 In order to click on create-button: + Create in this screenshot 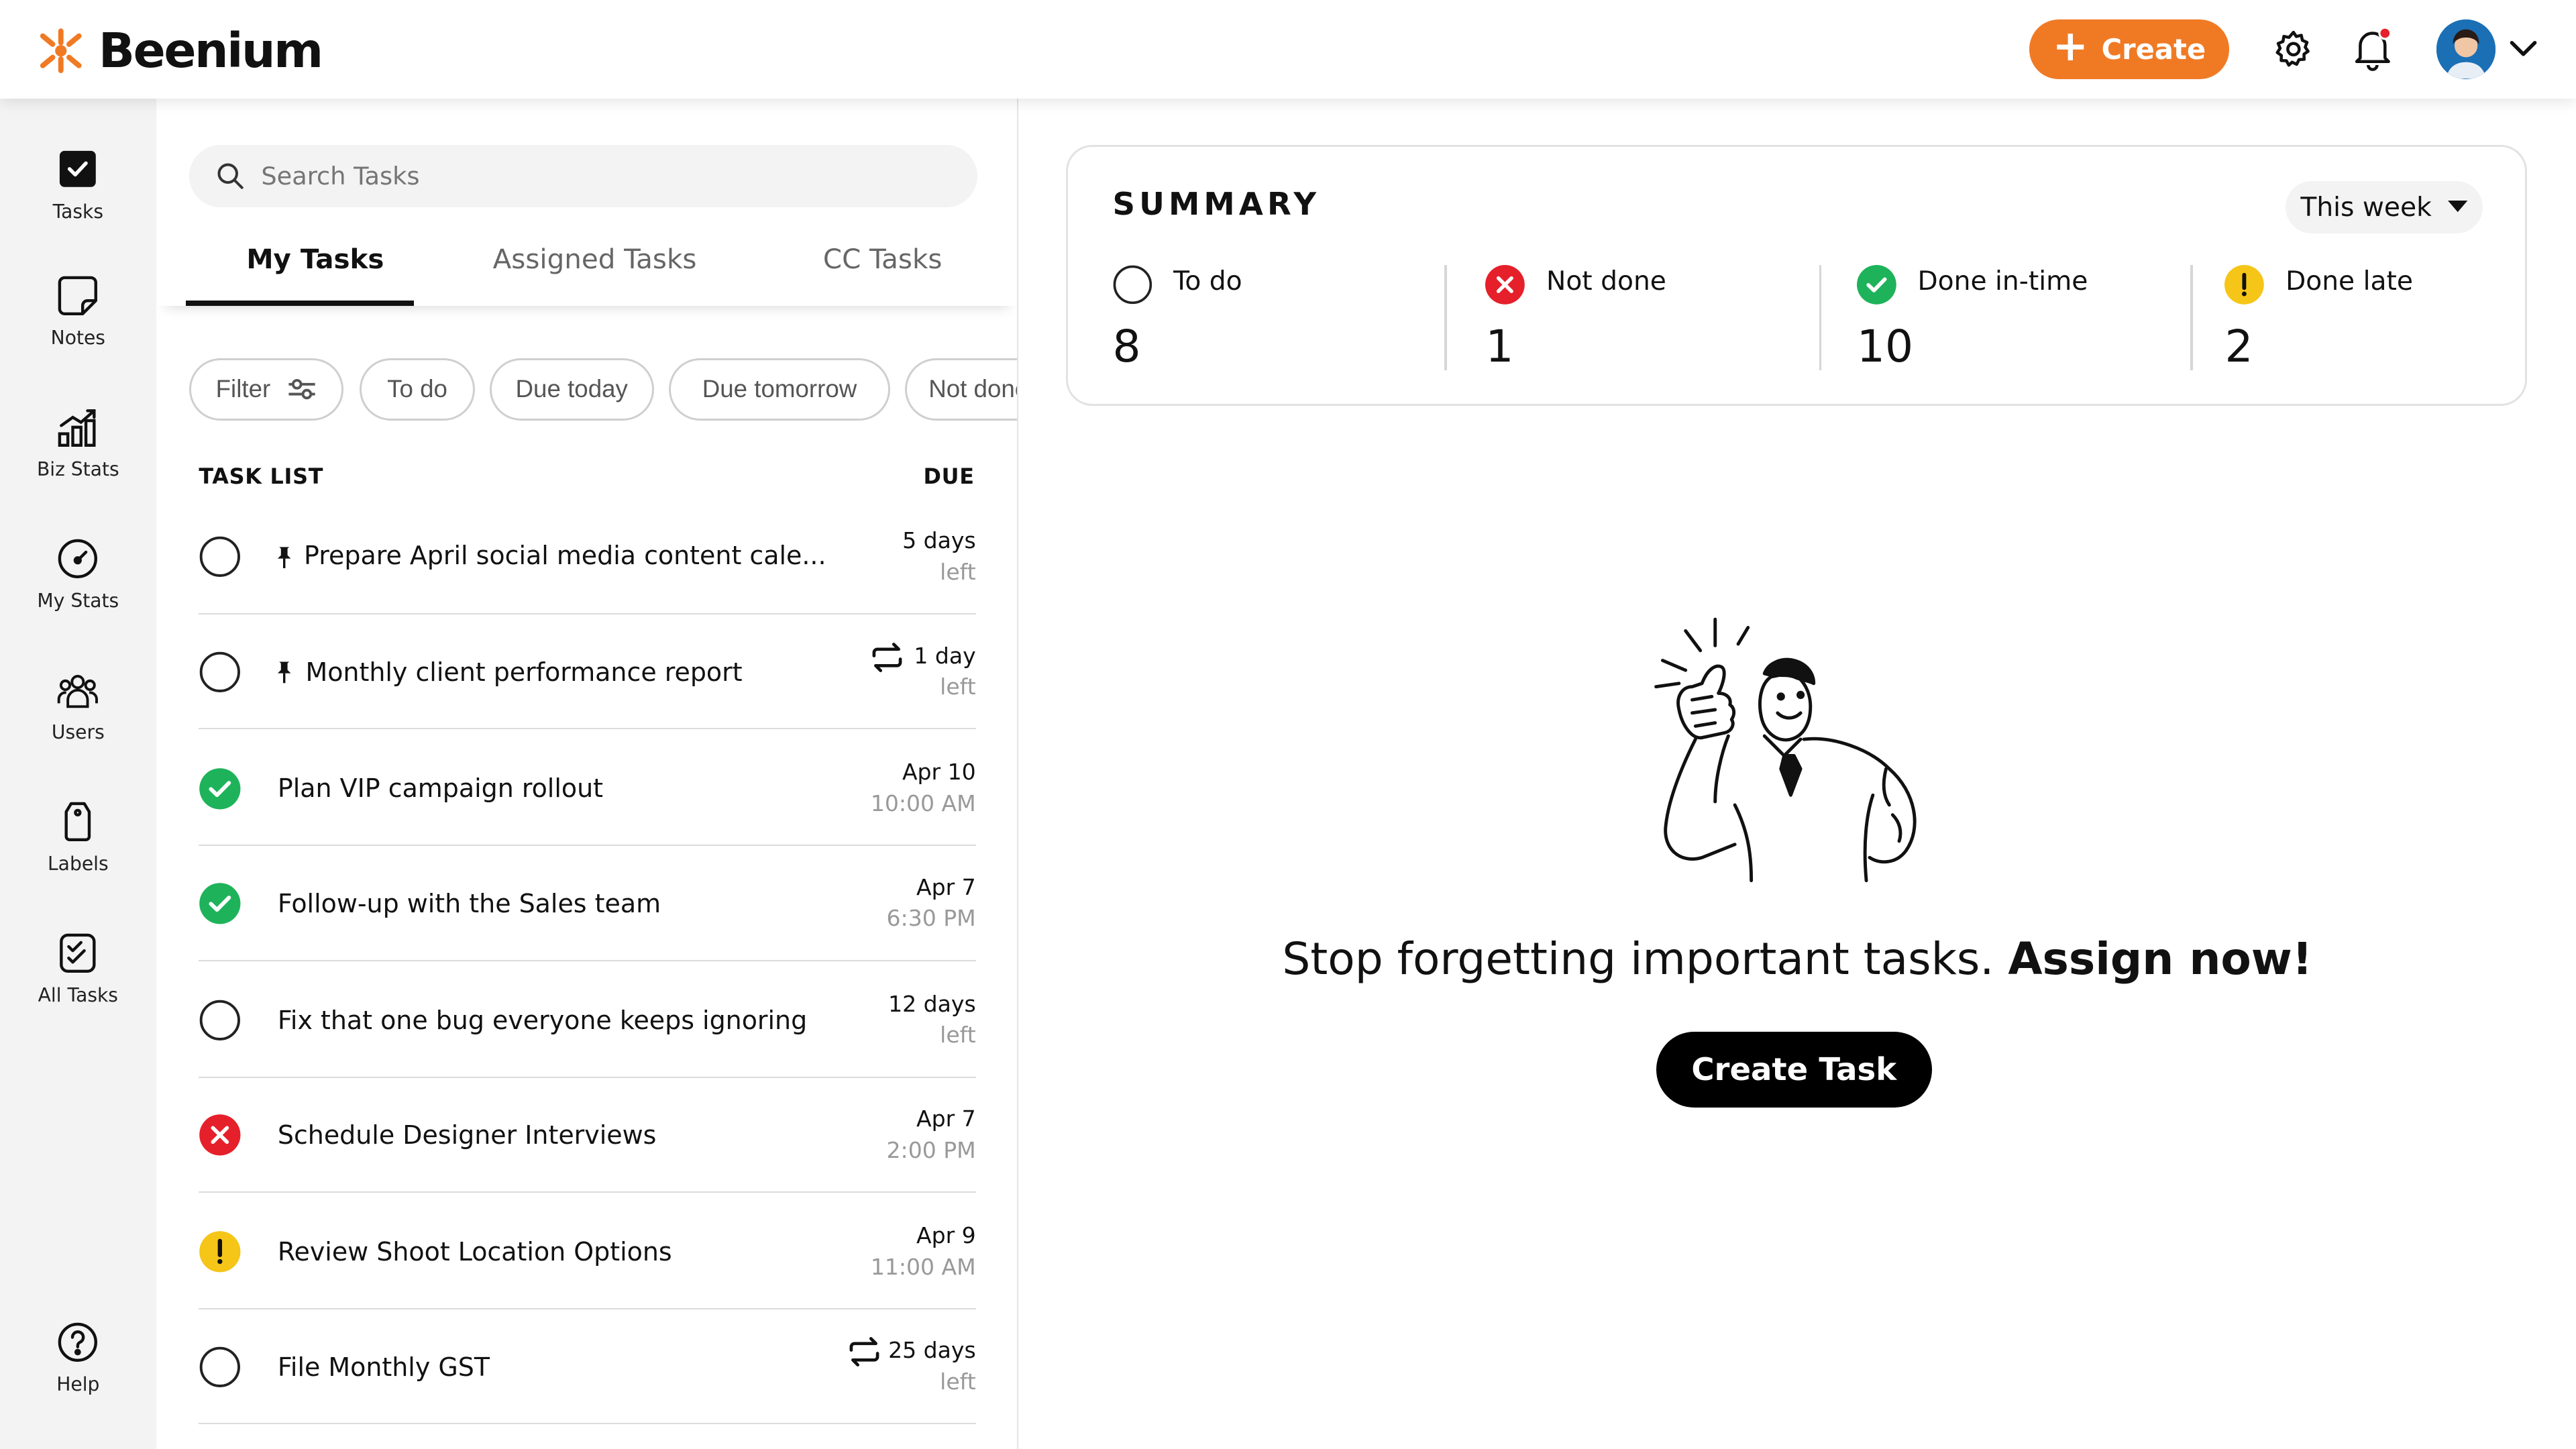, I will do `click(2129, 49)`.